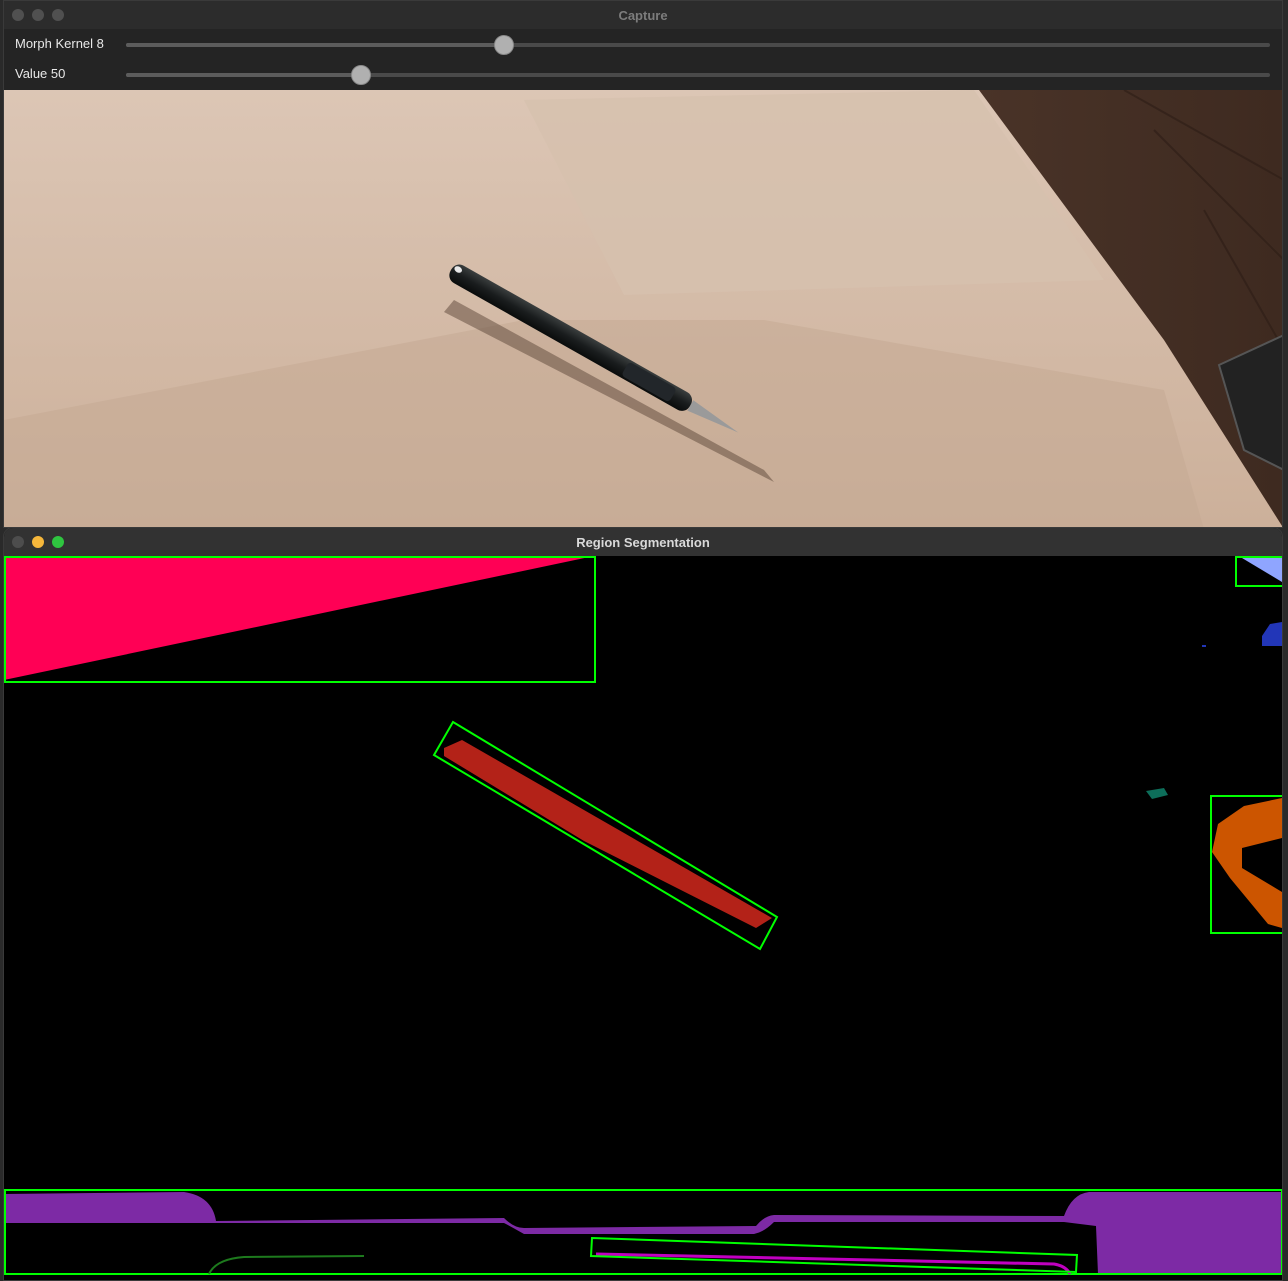 This screenshot has height=1281, width=1288. What do you see at coordinates (1204, 646) in the screenshot?
I see `region-blue-speck` at bounding box center [1204, 646].